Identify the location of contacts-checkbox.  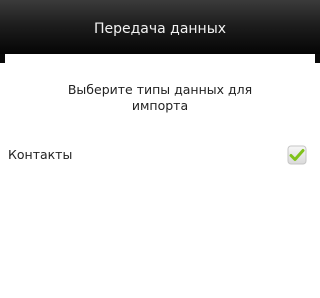
(297, 155).